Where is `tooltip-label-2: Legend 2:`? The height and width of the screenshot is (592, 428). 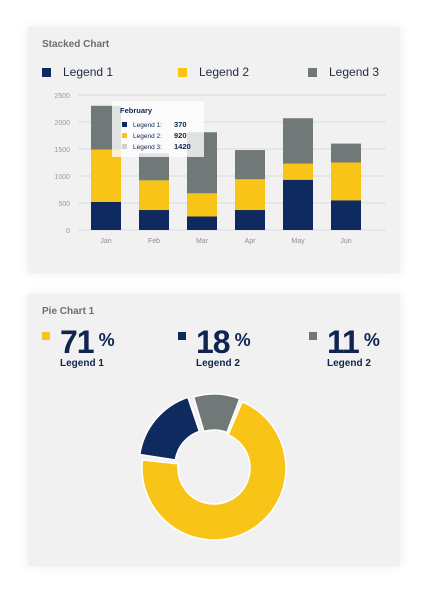
tooltip-label-2: Legend 2: is located at coordinates (147, 136).